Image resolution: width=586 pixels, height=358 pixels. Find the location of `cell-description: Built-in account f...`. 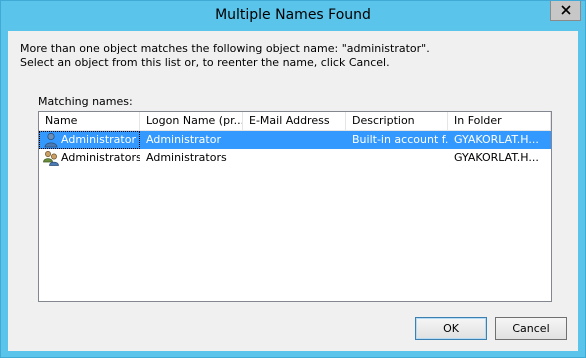

cell-description: Built-in account f... is located at coordinates (400, 139).